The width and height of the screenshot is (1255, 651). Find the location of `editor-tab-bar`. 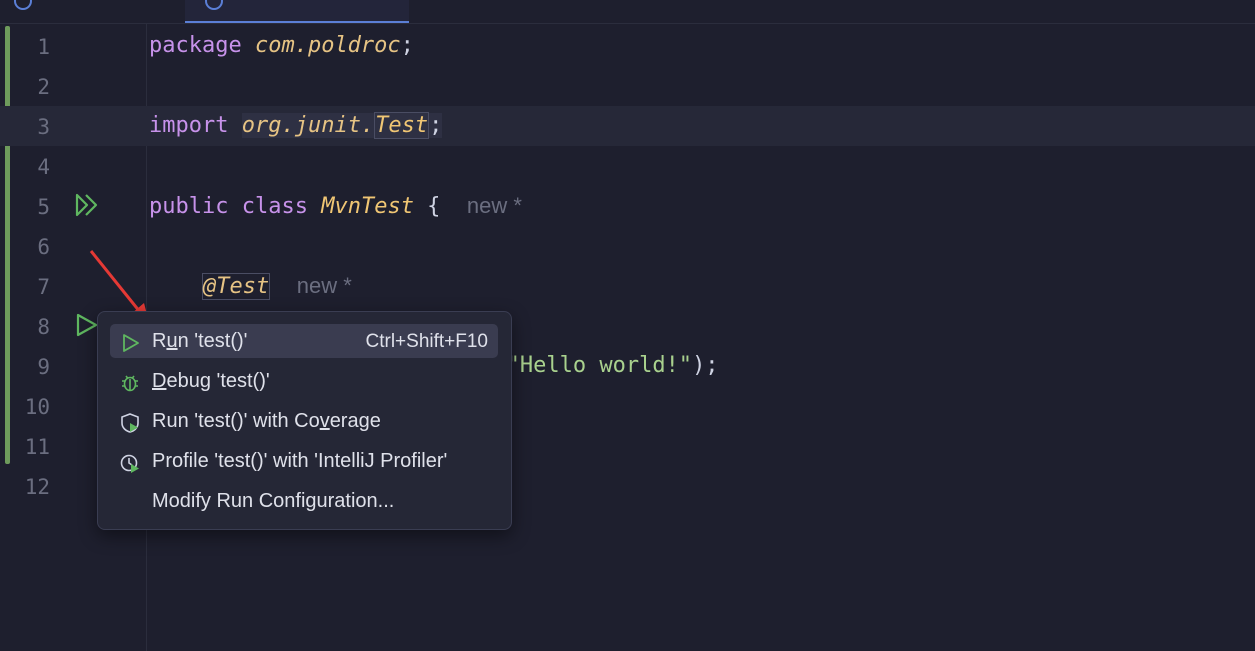

editor-tab-bar is located at coordinates (627, 12).